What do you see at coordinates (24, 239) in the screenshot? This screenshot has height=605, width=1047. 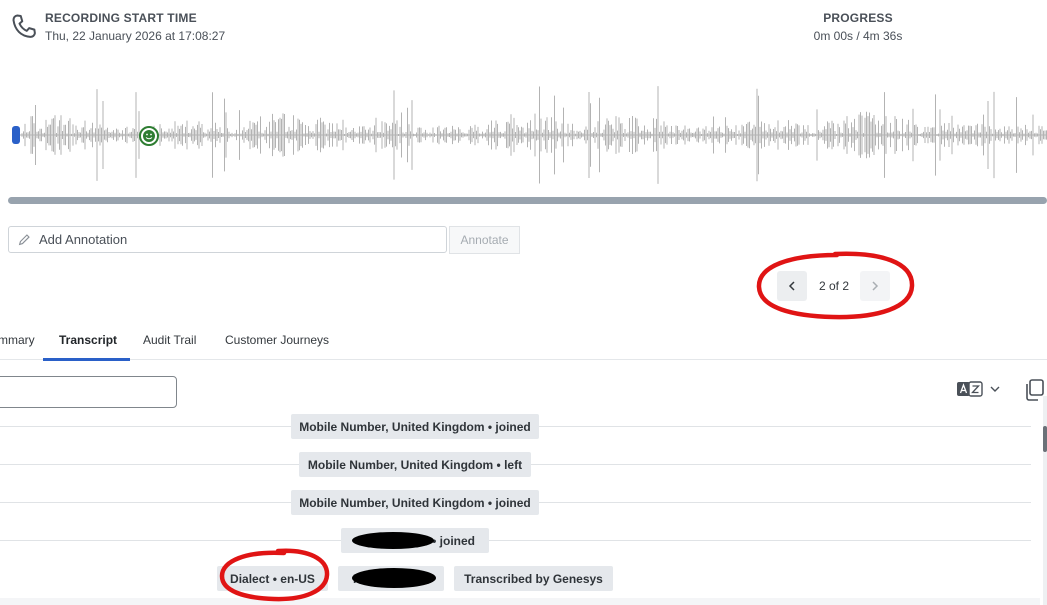 I see `pencil-icon` at bounding box center [24, 239].